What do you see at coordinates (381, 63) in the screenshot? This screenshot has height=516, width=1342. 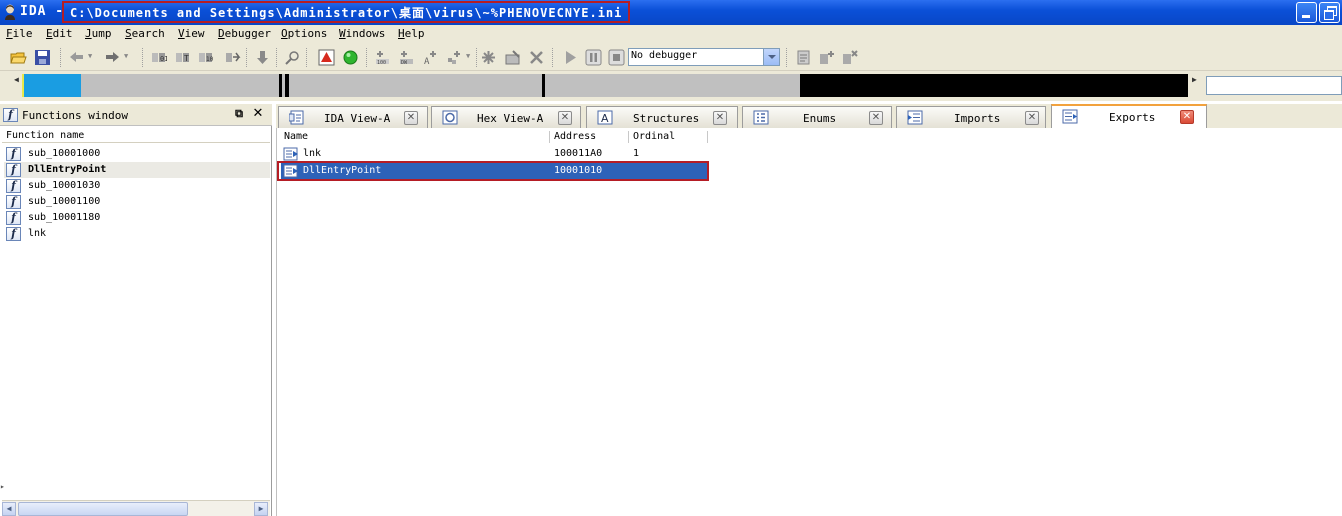 I see `svg-text: 100` at bounding box center [381, 63].